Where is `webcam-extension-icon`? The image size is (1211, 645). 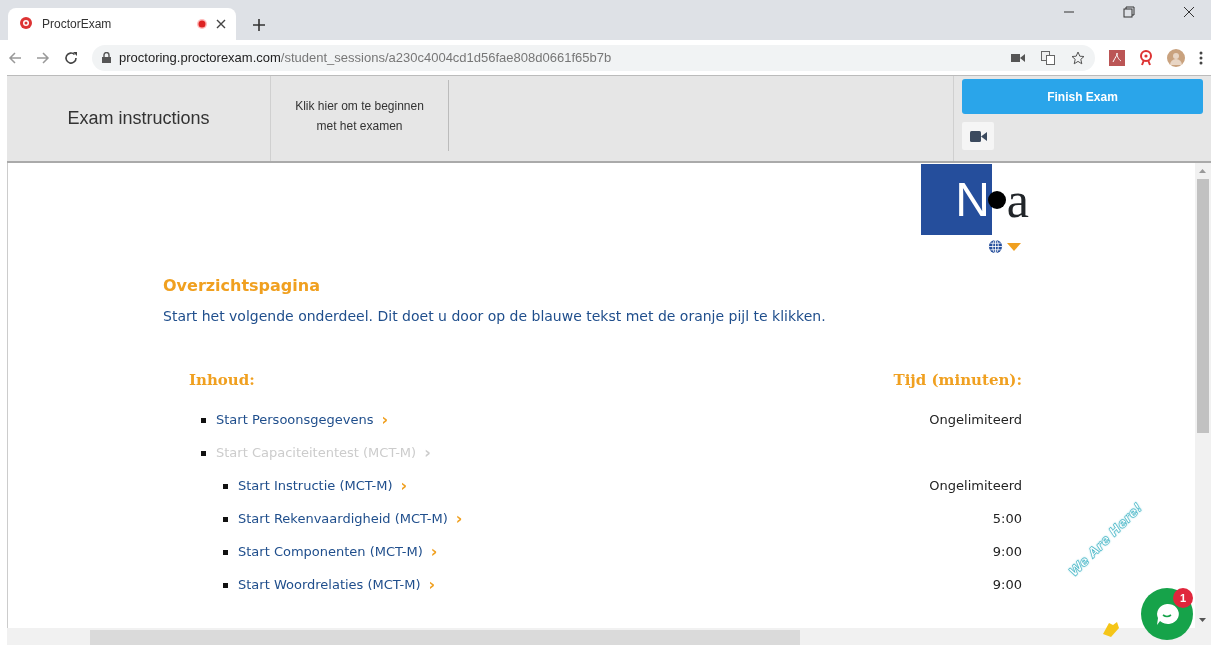
webcam-extension-icon is located at coordinates (1146, 57).